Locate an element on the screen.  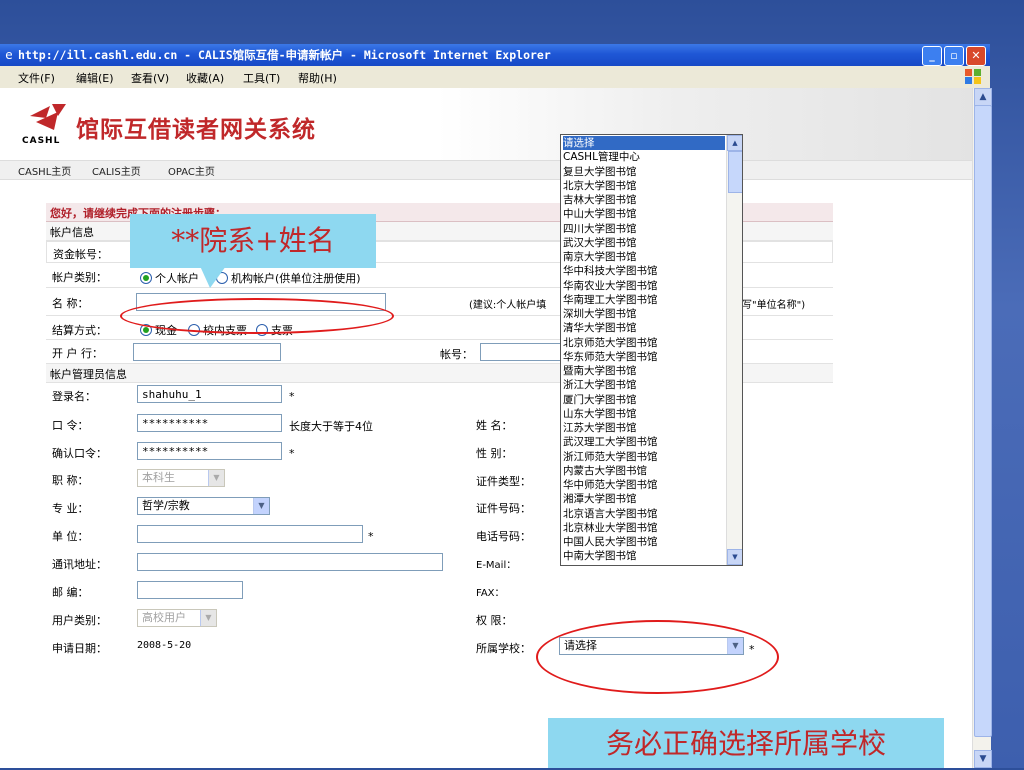
school-option: 华中师范大学图书馆 is located at coordinates (644, 485).